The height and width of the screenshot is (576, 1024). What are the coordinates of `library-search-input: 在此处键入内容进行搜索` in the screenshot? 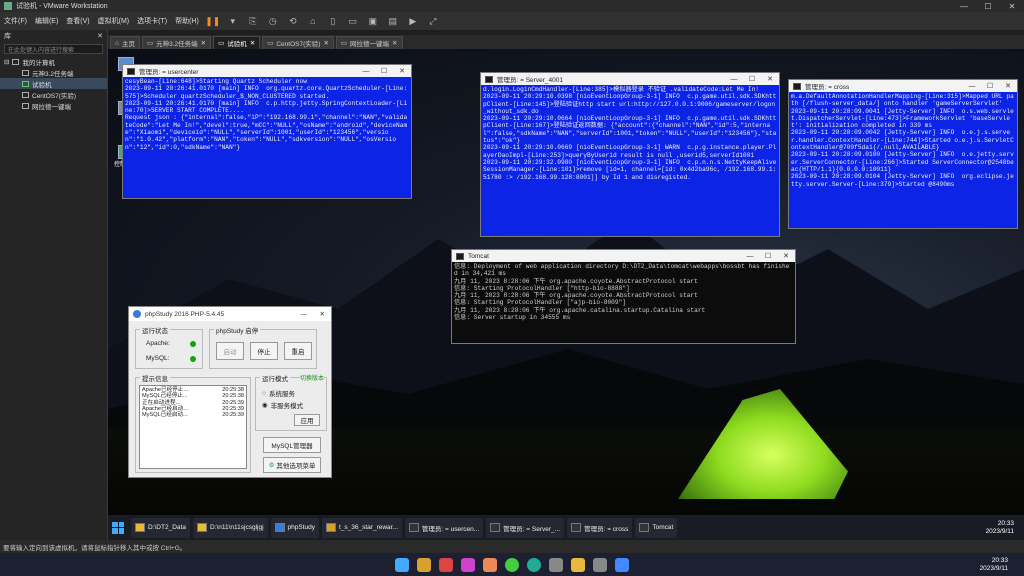 It's located at (53, 49).